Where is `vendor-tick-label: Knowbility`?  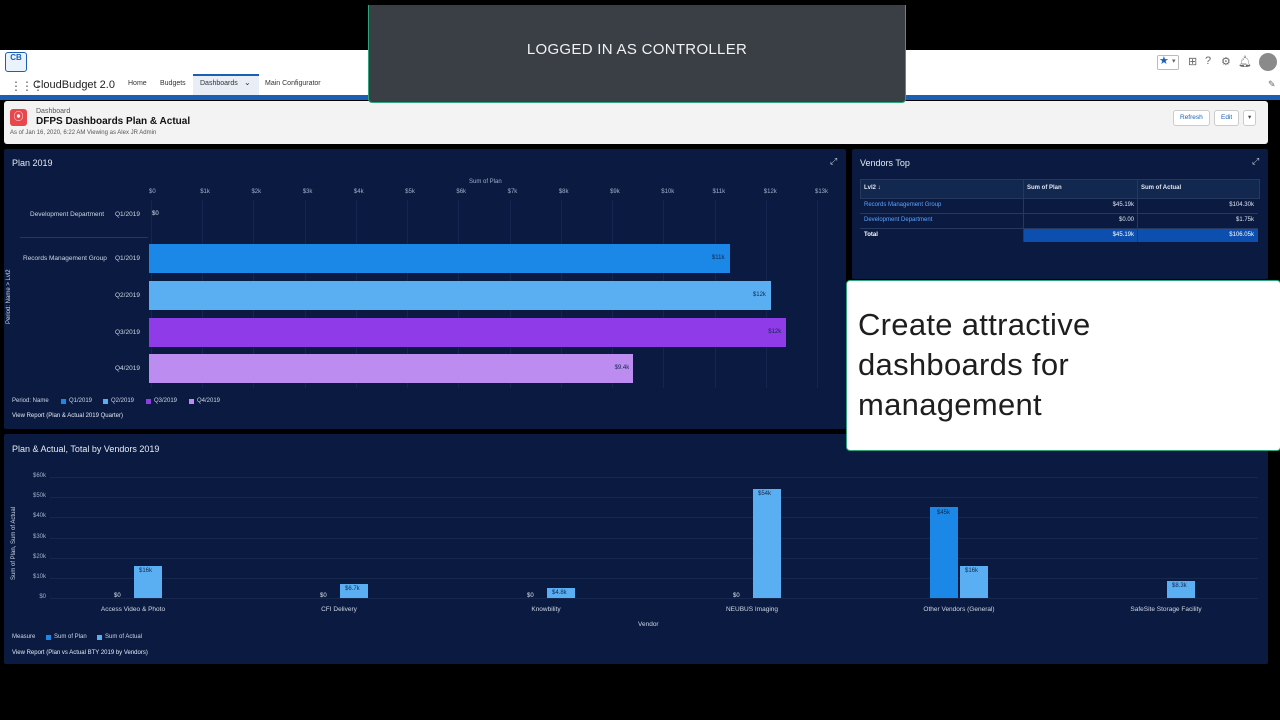 vendor-tick-label: Knowbility is located at coordinates (546, 609).